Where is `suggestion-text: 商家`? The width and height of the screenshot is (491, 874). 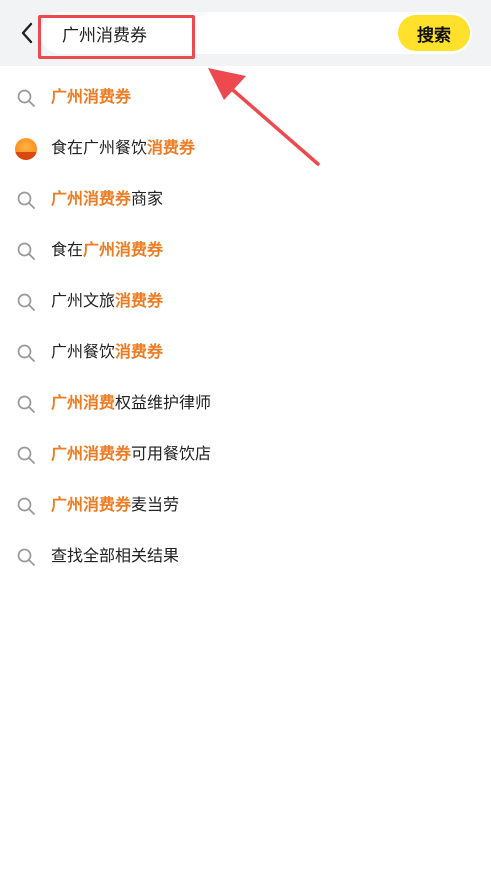
suggestion-text: 商家 is located at coordinates (147, 198).